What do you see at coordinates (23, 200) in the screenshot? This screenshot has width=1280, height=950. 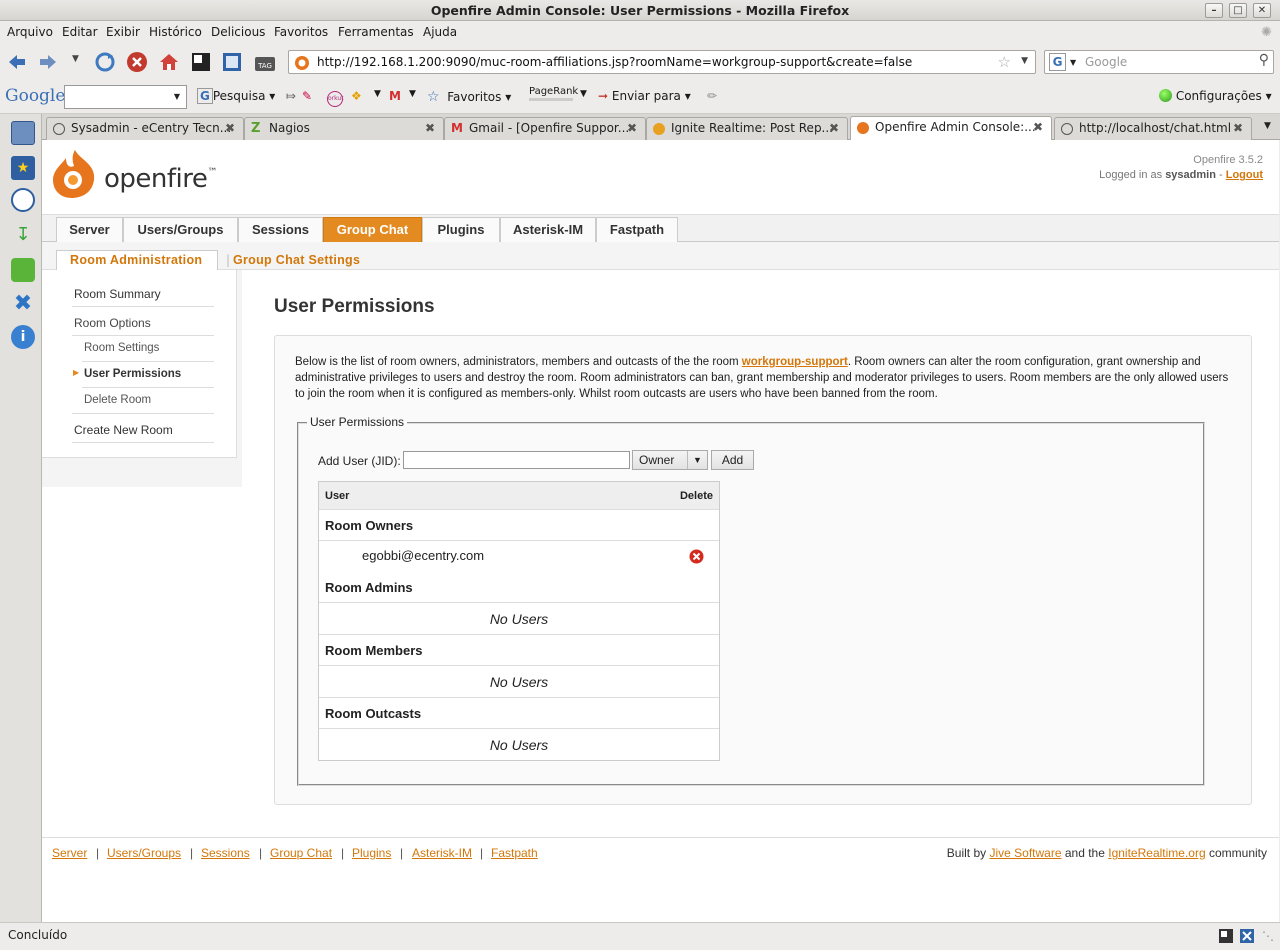 I see `sidebar-clock-icon` at bounding box center [23, 200].